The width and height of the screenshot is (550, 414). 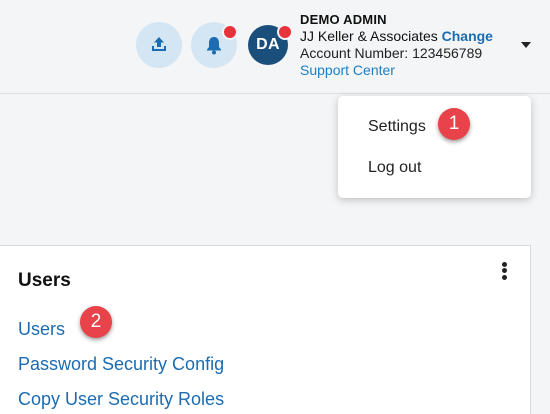 I want to click on bell-icon, so click(x=214, y=46).